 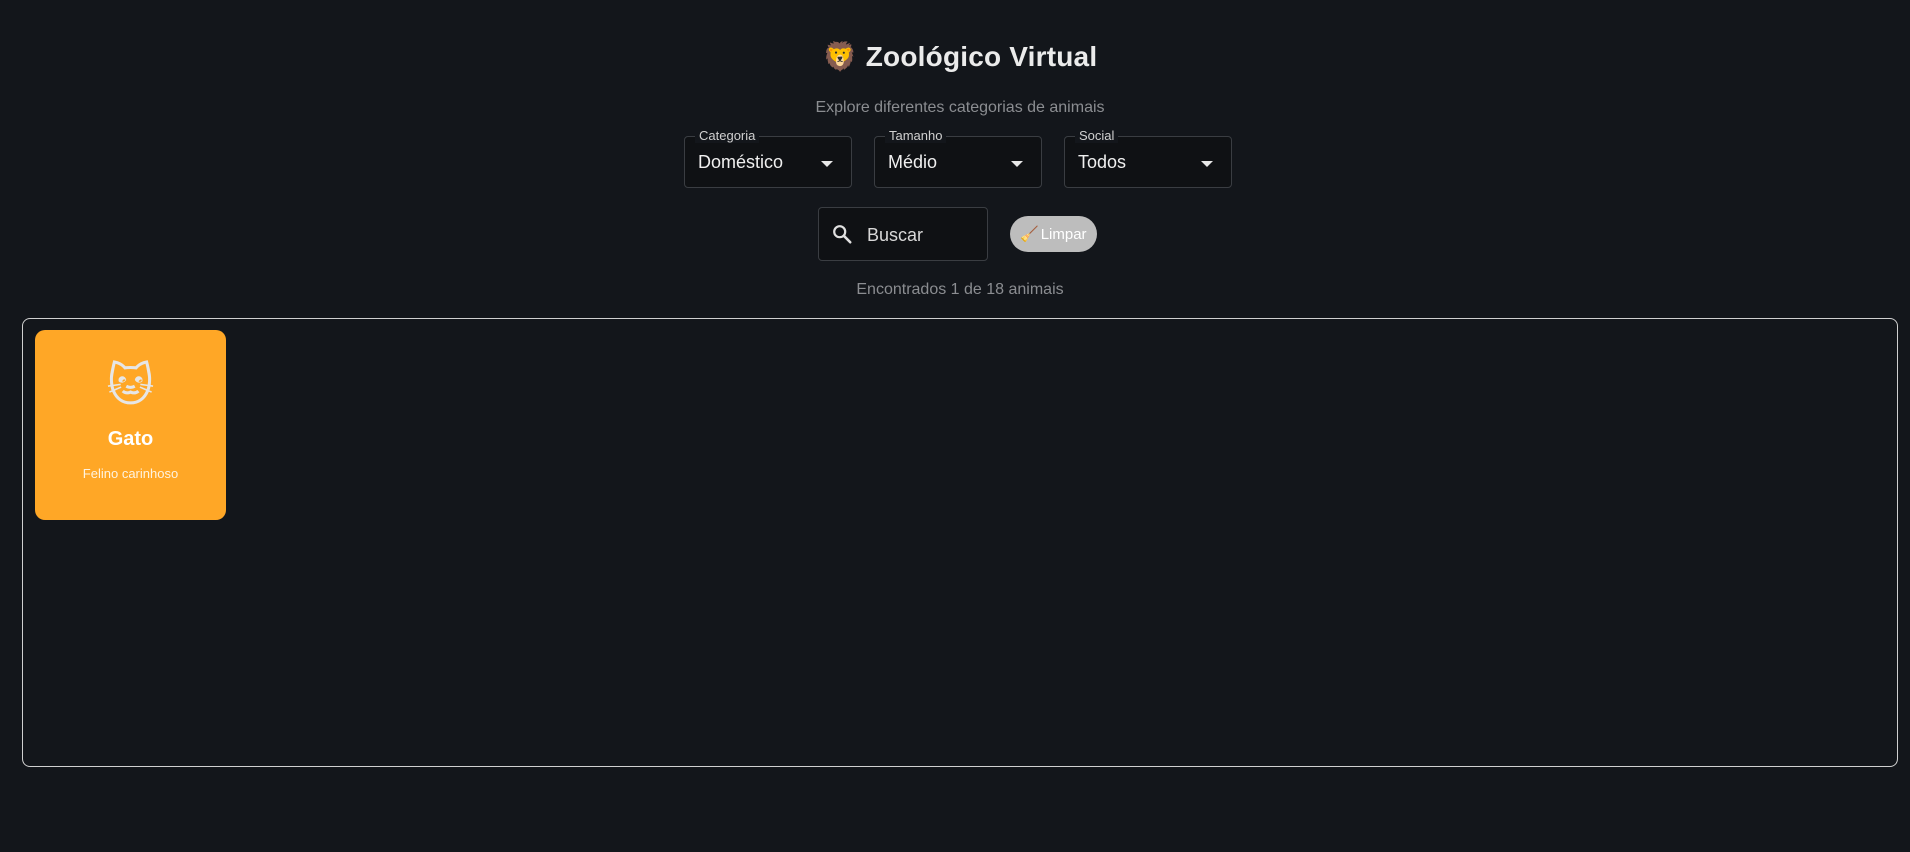 What do you see at coordinates (130, 473) in the screenshot?
I see `animal-card-description: Felino carinhoso` at bounding box center [130, 473].